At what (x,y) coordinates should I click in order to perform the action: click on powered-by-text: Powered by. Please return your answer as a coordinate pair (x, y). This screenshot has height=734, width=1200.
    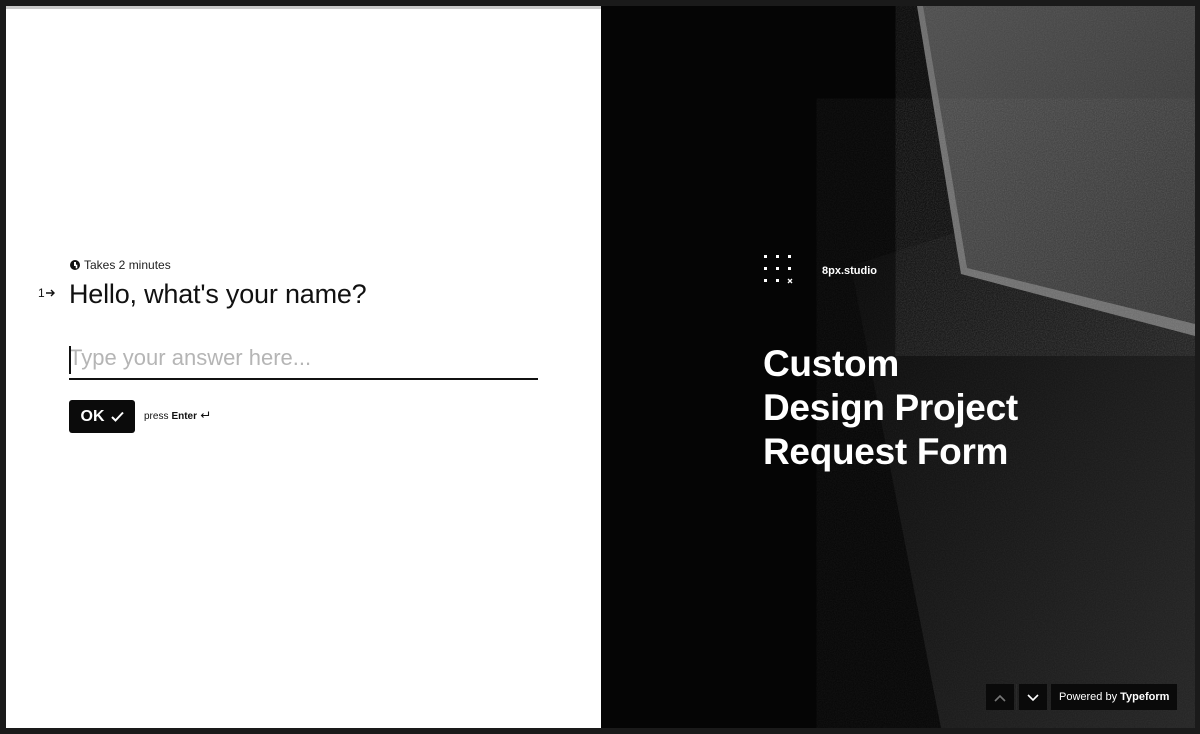
    Looking at the image, I should click on (1088, 697).